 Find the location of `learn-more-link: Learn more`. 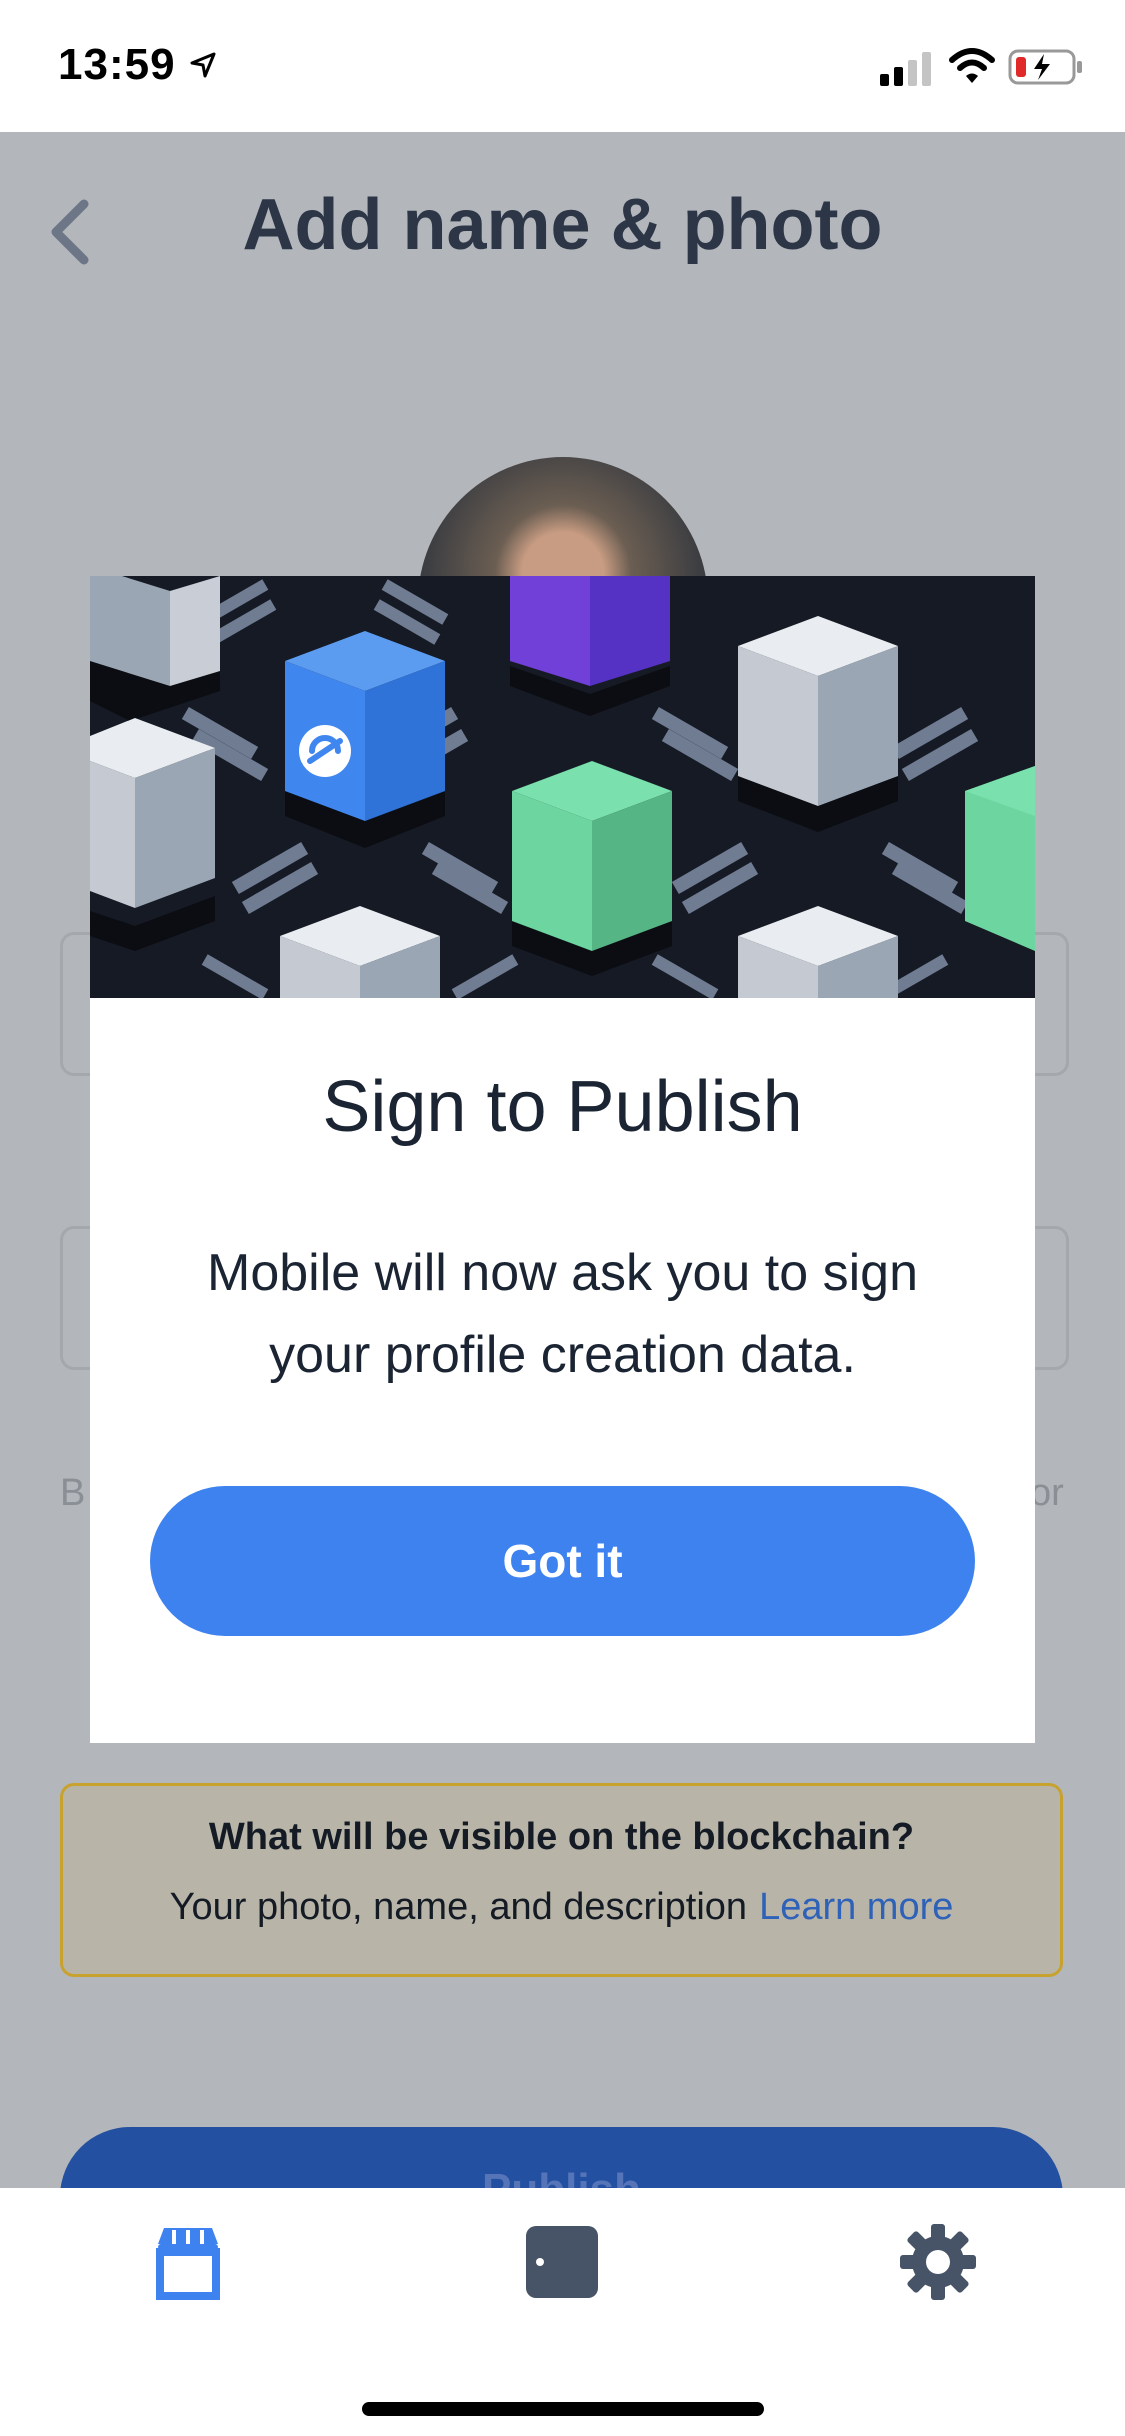

learn-more-link: Learn more is located at coordinates (856, 1907).